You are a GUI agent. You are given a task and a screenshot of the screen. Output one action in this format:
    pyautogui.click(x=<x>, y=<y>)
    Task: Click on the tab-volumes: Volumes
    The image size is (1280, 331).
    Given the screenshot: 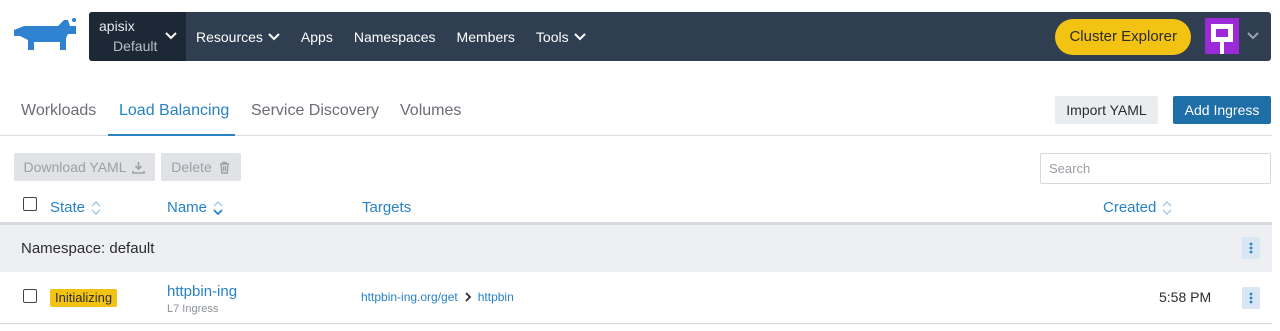 What is the action you would take?
    pyautogui.click(x=430, y=111)
    